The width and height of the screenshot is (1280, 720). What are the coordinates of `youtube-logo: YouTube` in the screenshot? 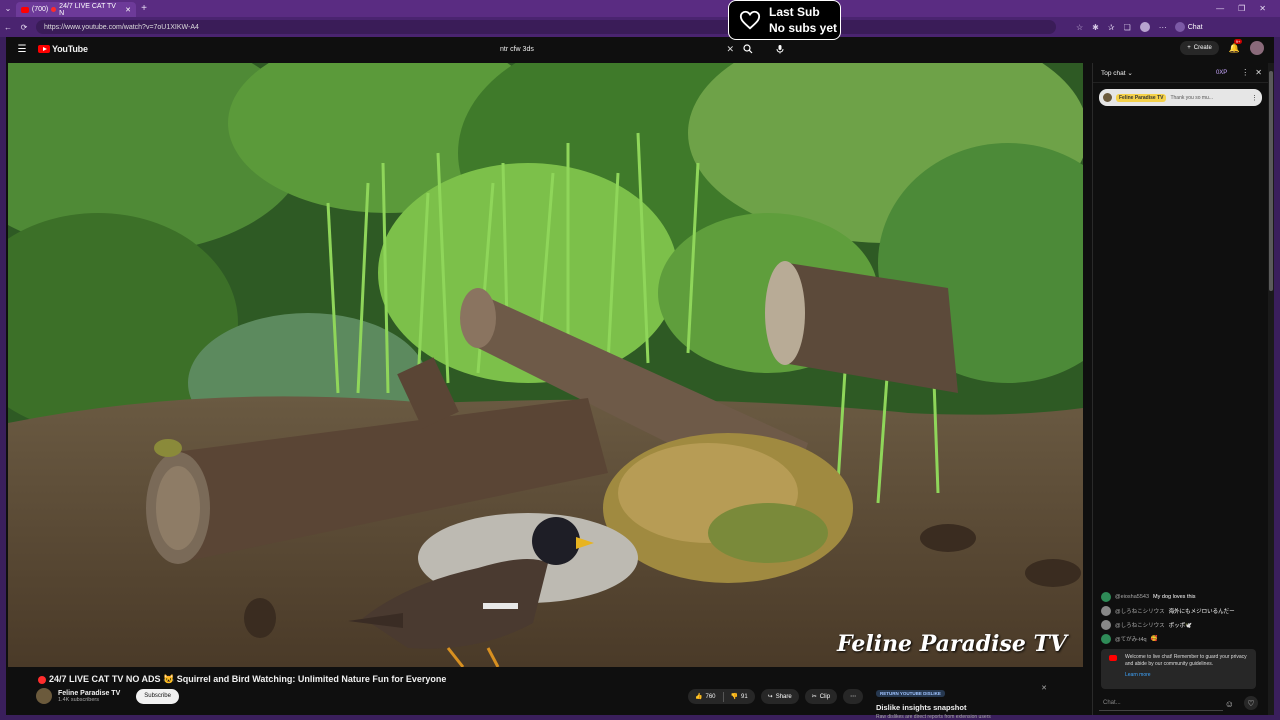 It's located at (63, 49).